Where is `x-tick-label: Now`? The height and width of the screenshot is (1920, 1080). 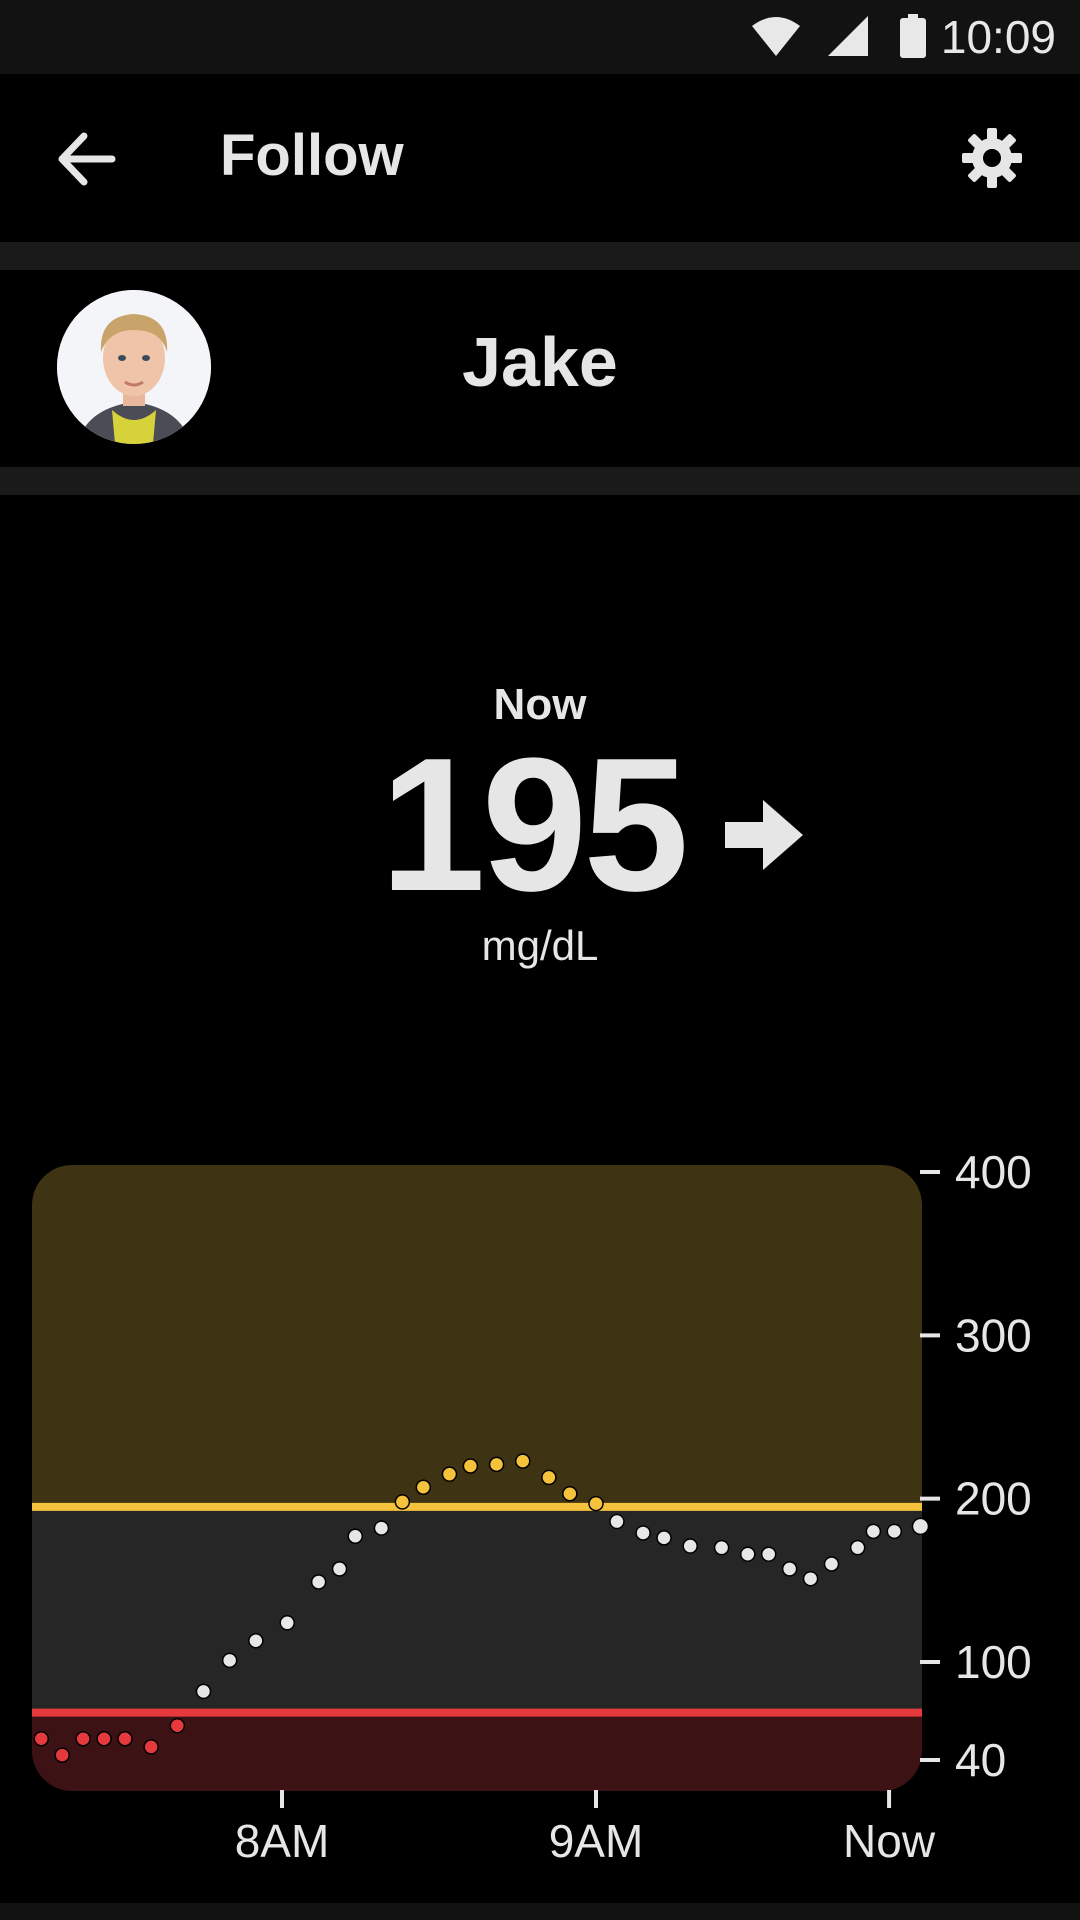 x-tick-label: Now is located at coordinates (889, 1841).